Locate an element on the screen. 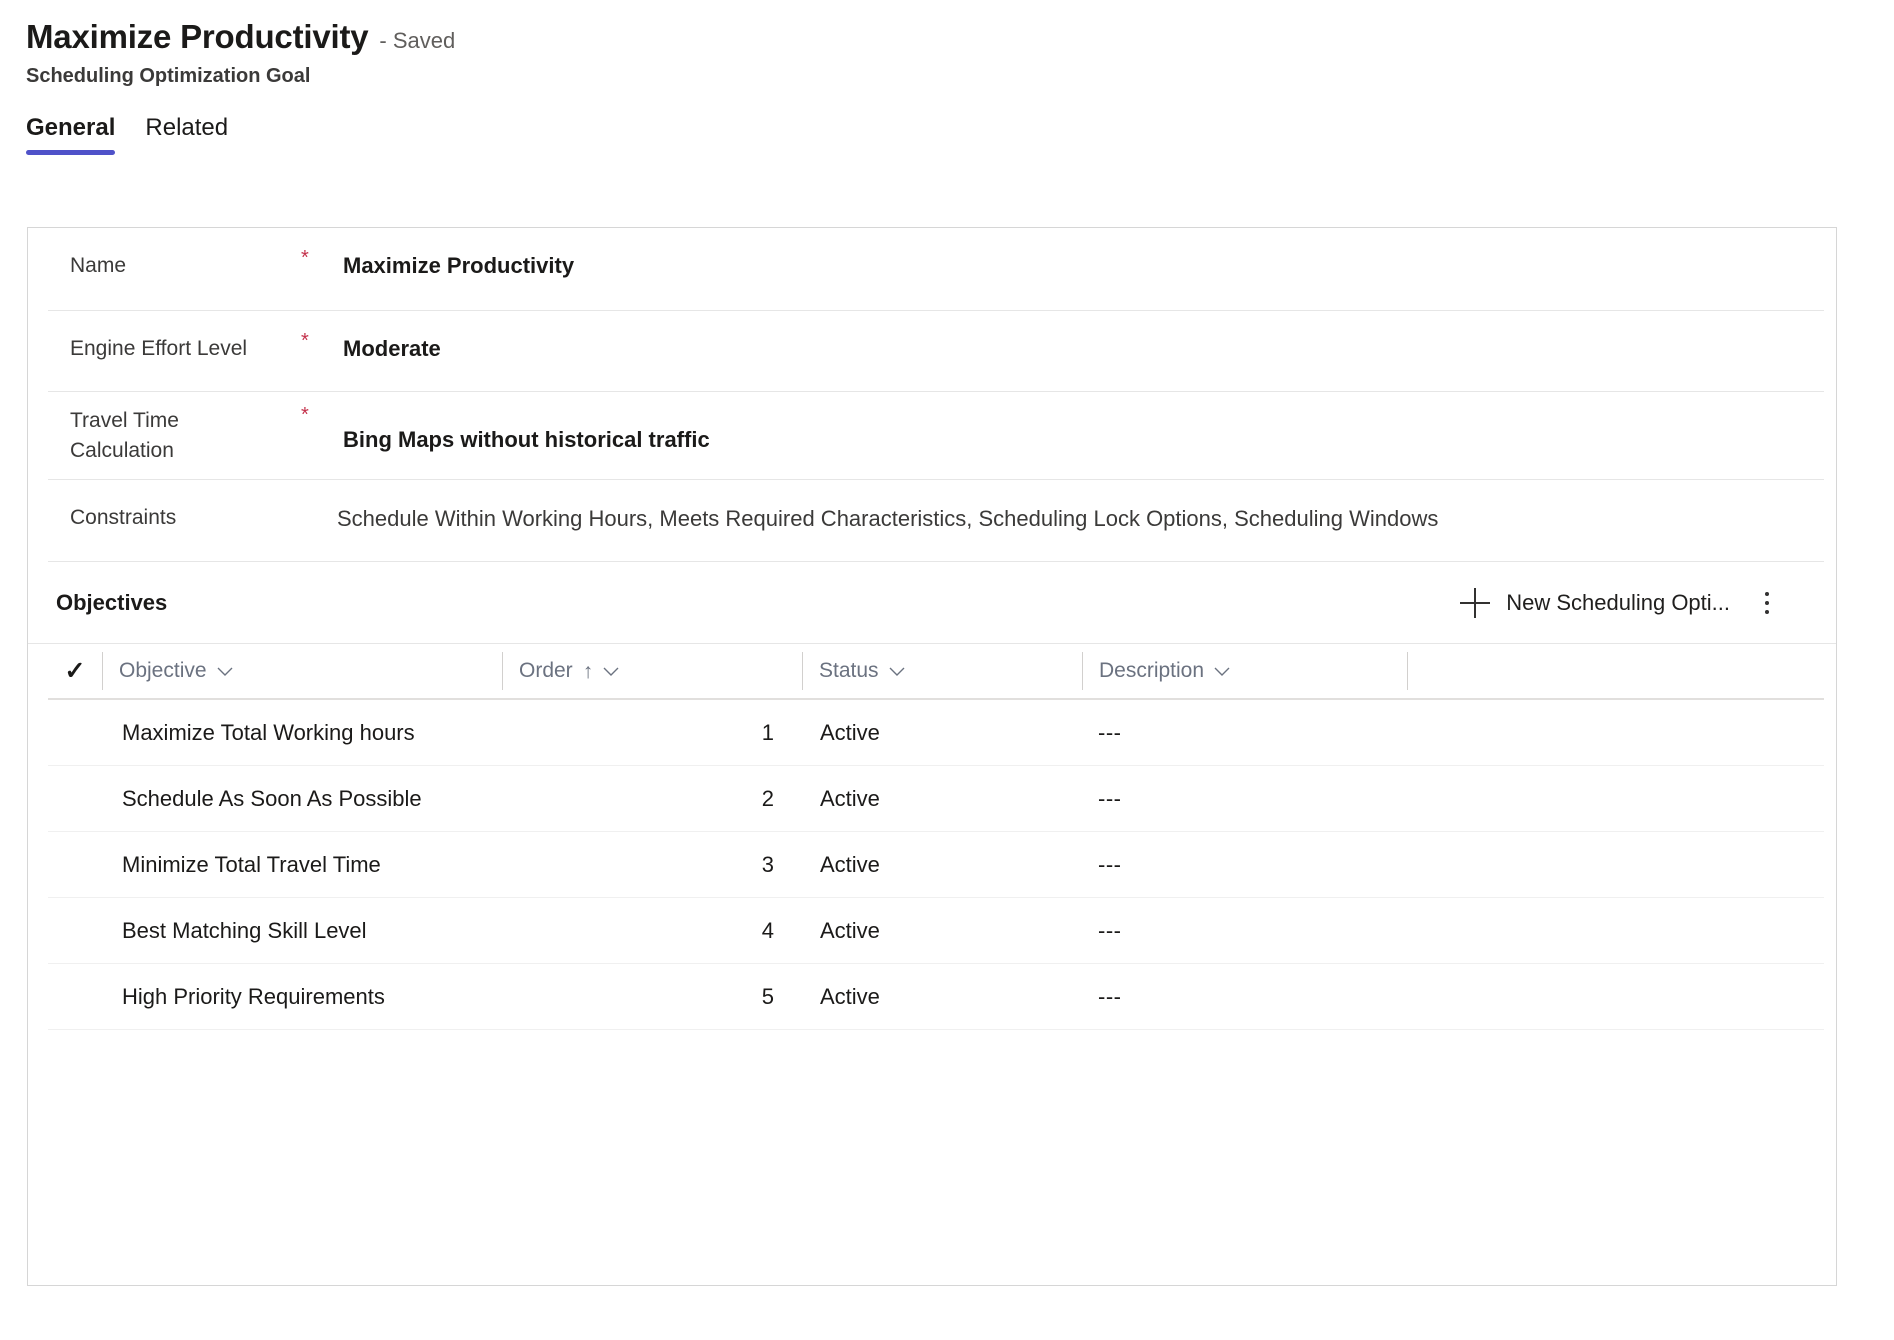 The image size is (1894, 1340). field-label-name: Name is located at coordinates (98, 265).